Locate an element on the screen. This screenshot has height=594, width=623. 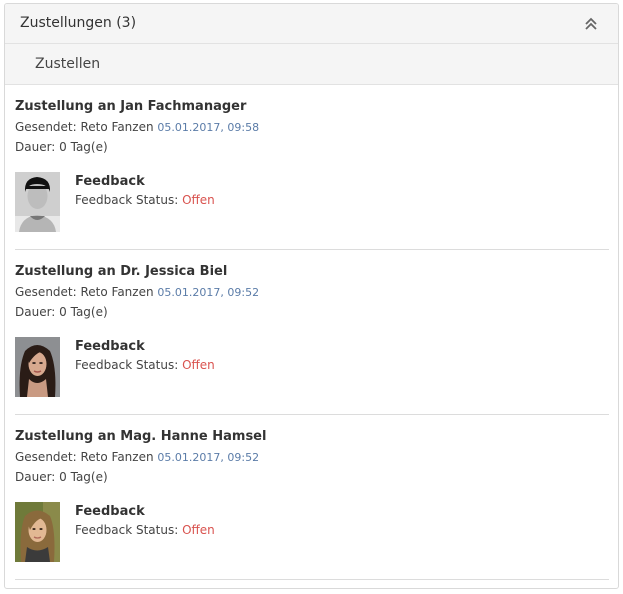
sent-date: 05.01.2017, 09:58 is located at coordinates (208, 127).